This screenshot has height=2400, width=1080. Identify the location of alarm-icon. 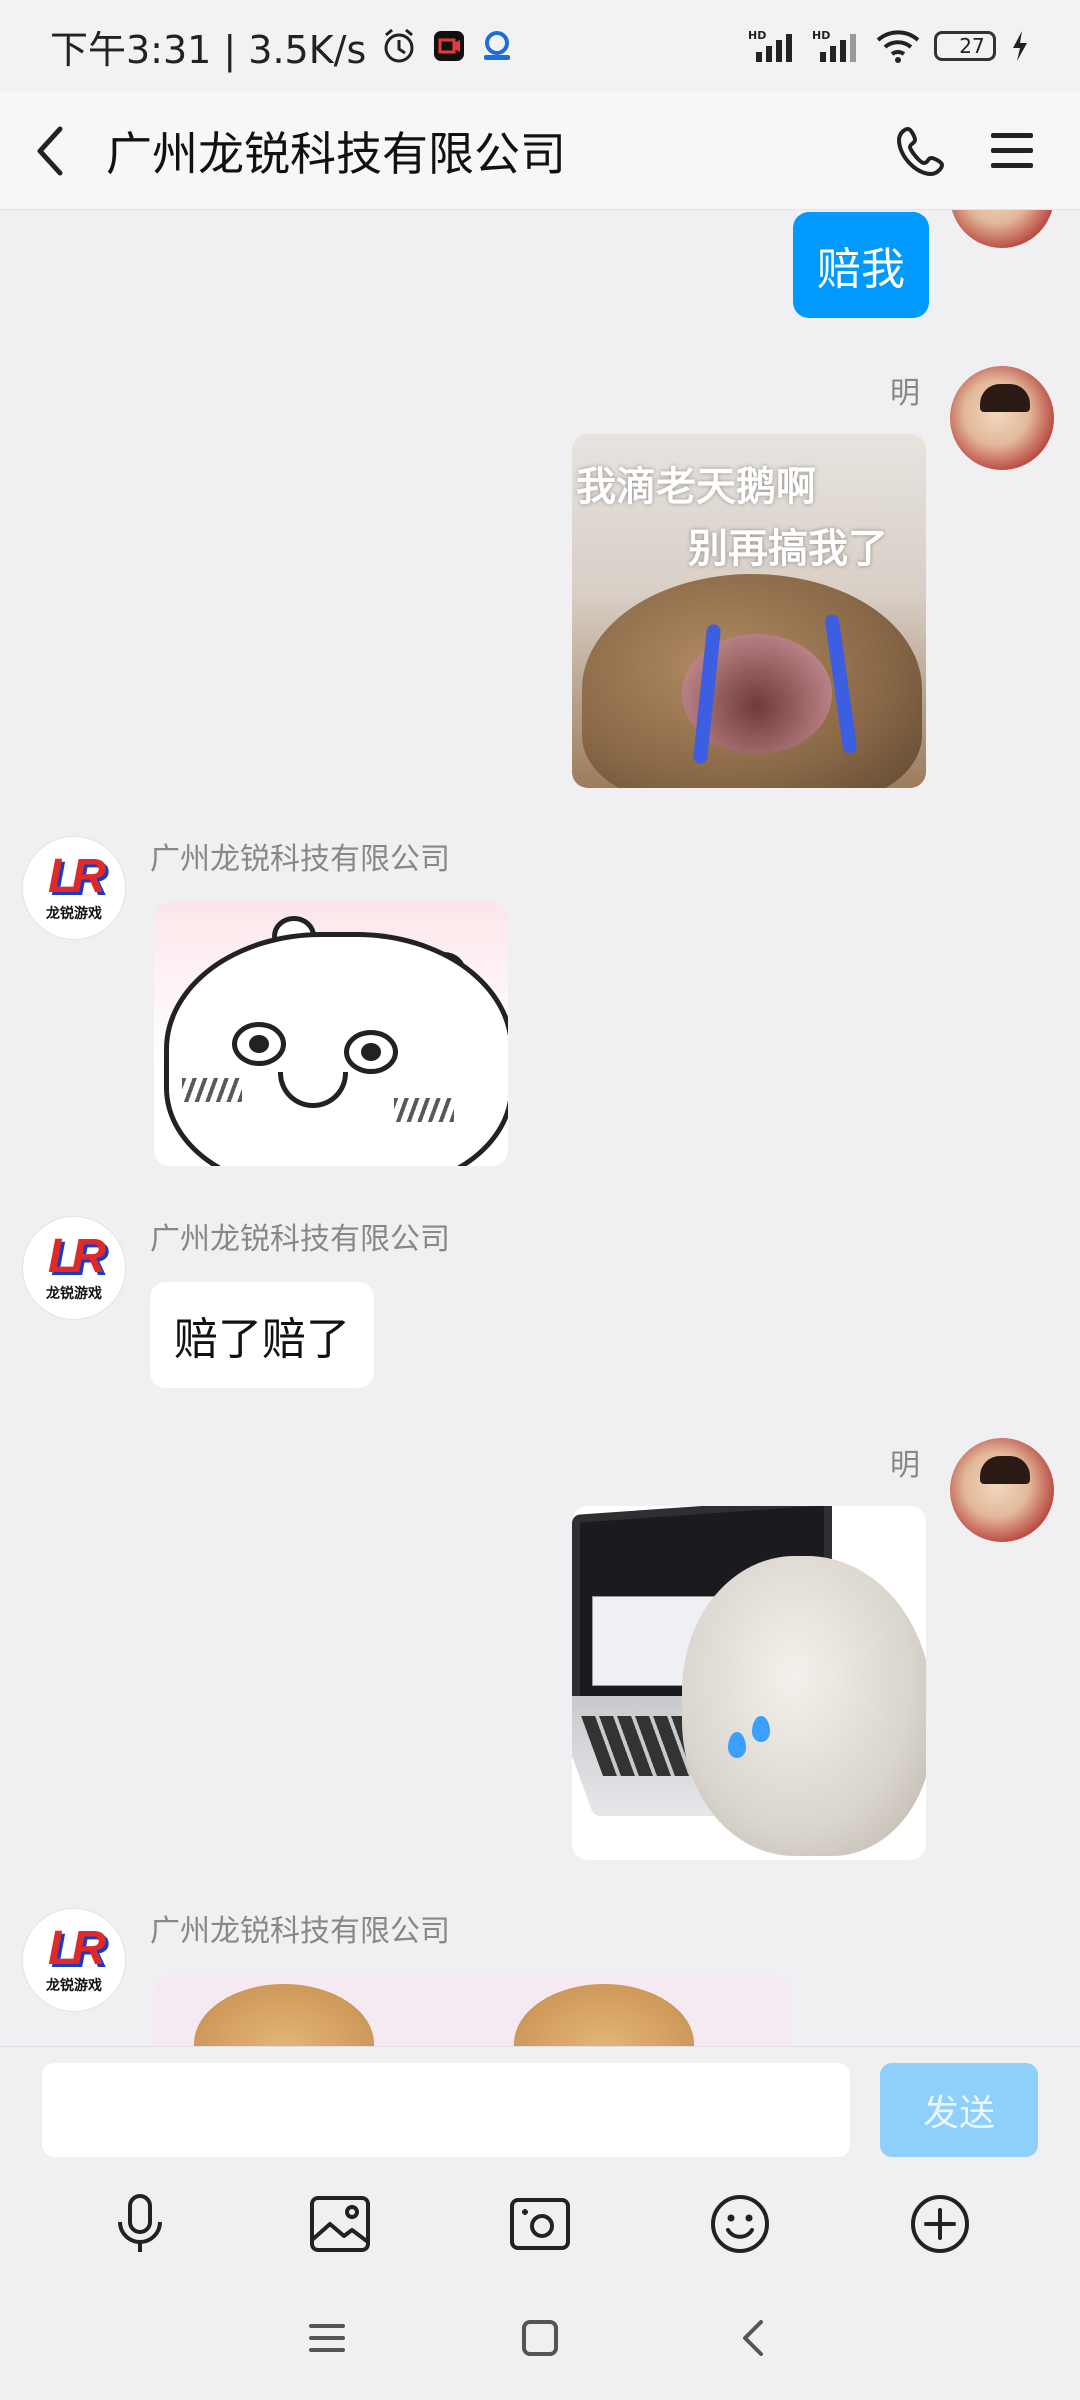
(399, 46).